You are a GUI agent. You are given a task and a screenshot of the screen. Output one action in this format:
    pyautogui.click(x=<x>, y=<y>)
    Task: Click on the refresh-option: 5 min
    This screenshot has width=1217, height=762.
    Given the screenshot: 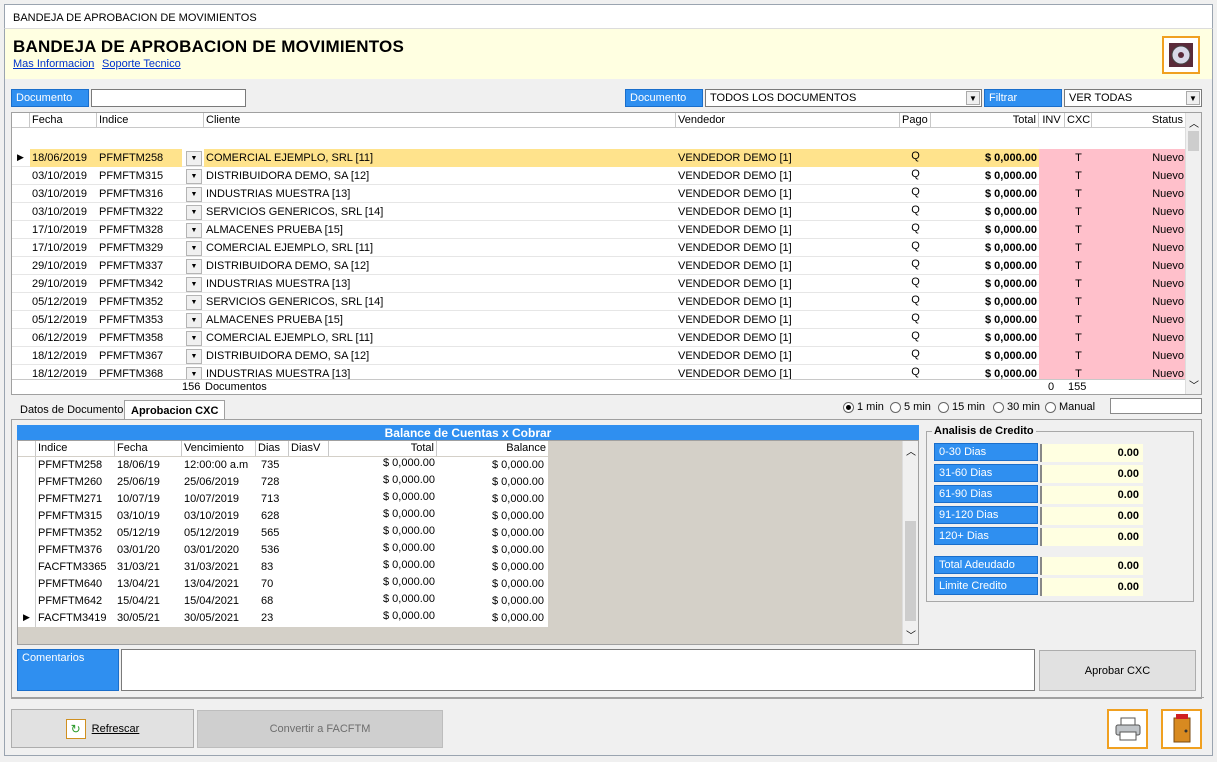 What is the action you would take?
    pyautogui.click(x=910, y=407)
    